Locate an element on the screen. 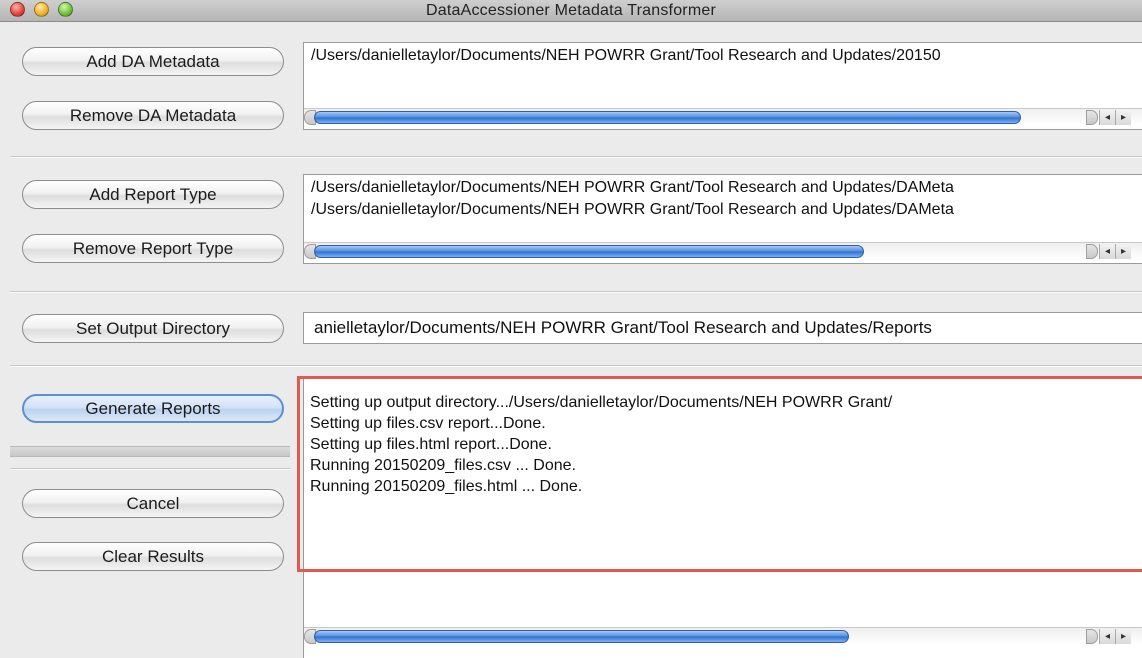 The height and width of the screenshot is (658, 1142). add-report-type-button: Add Report Type is located at coordinates (153, 194).